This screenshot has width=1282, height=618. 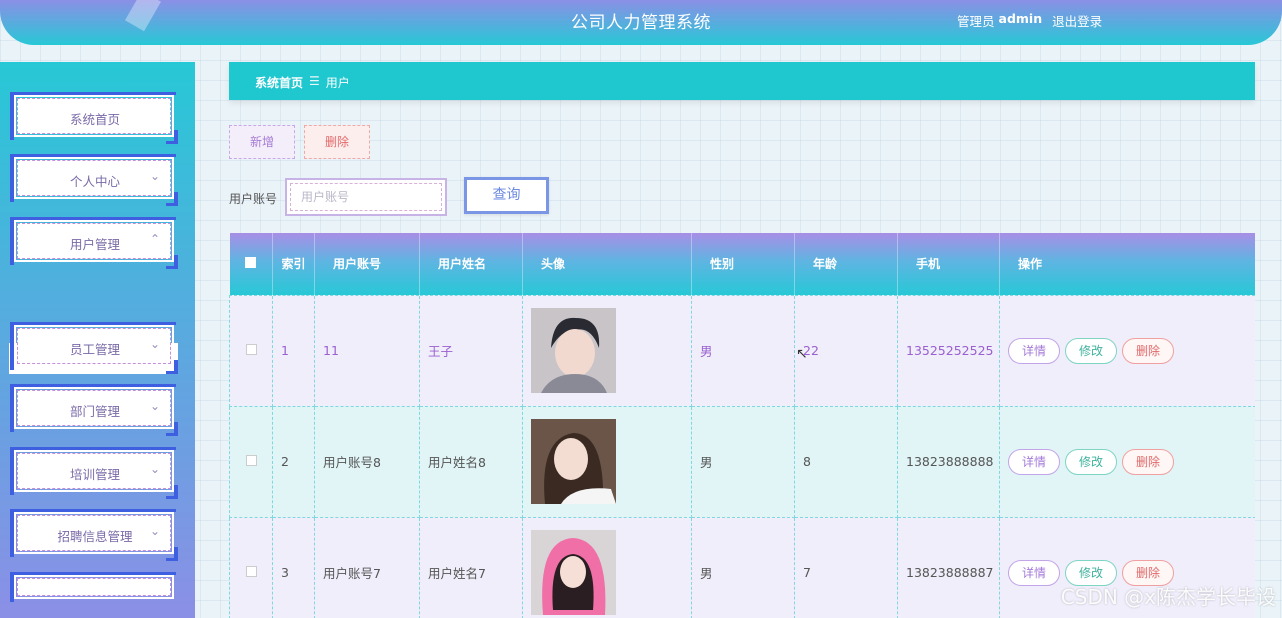 What do you see at coordinates (471, 461) in the screenshot?
I see `name-cell: 用户姓名8` at bounding box center [471, 461].